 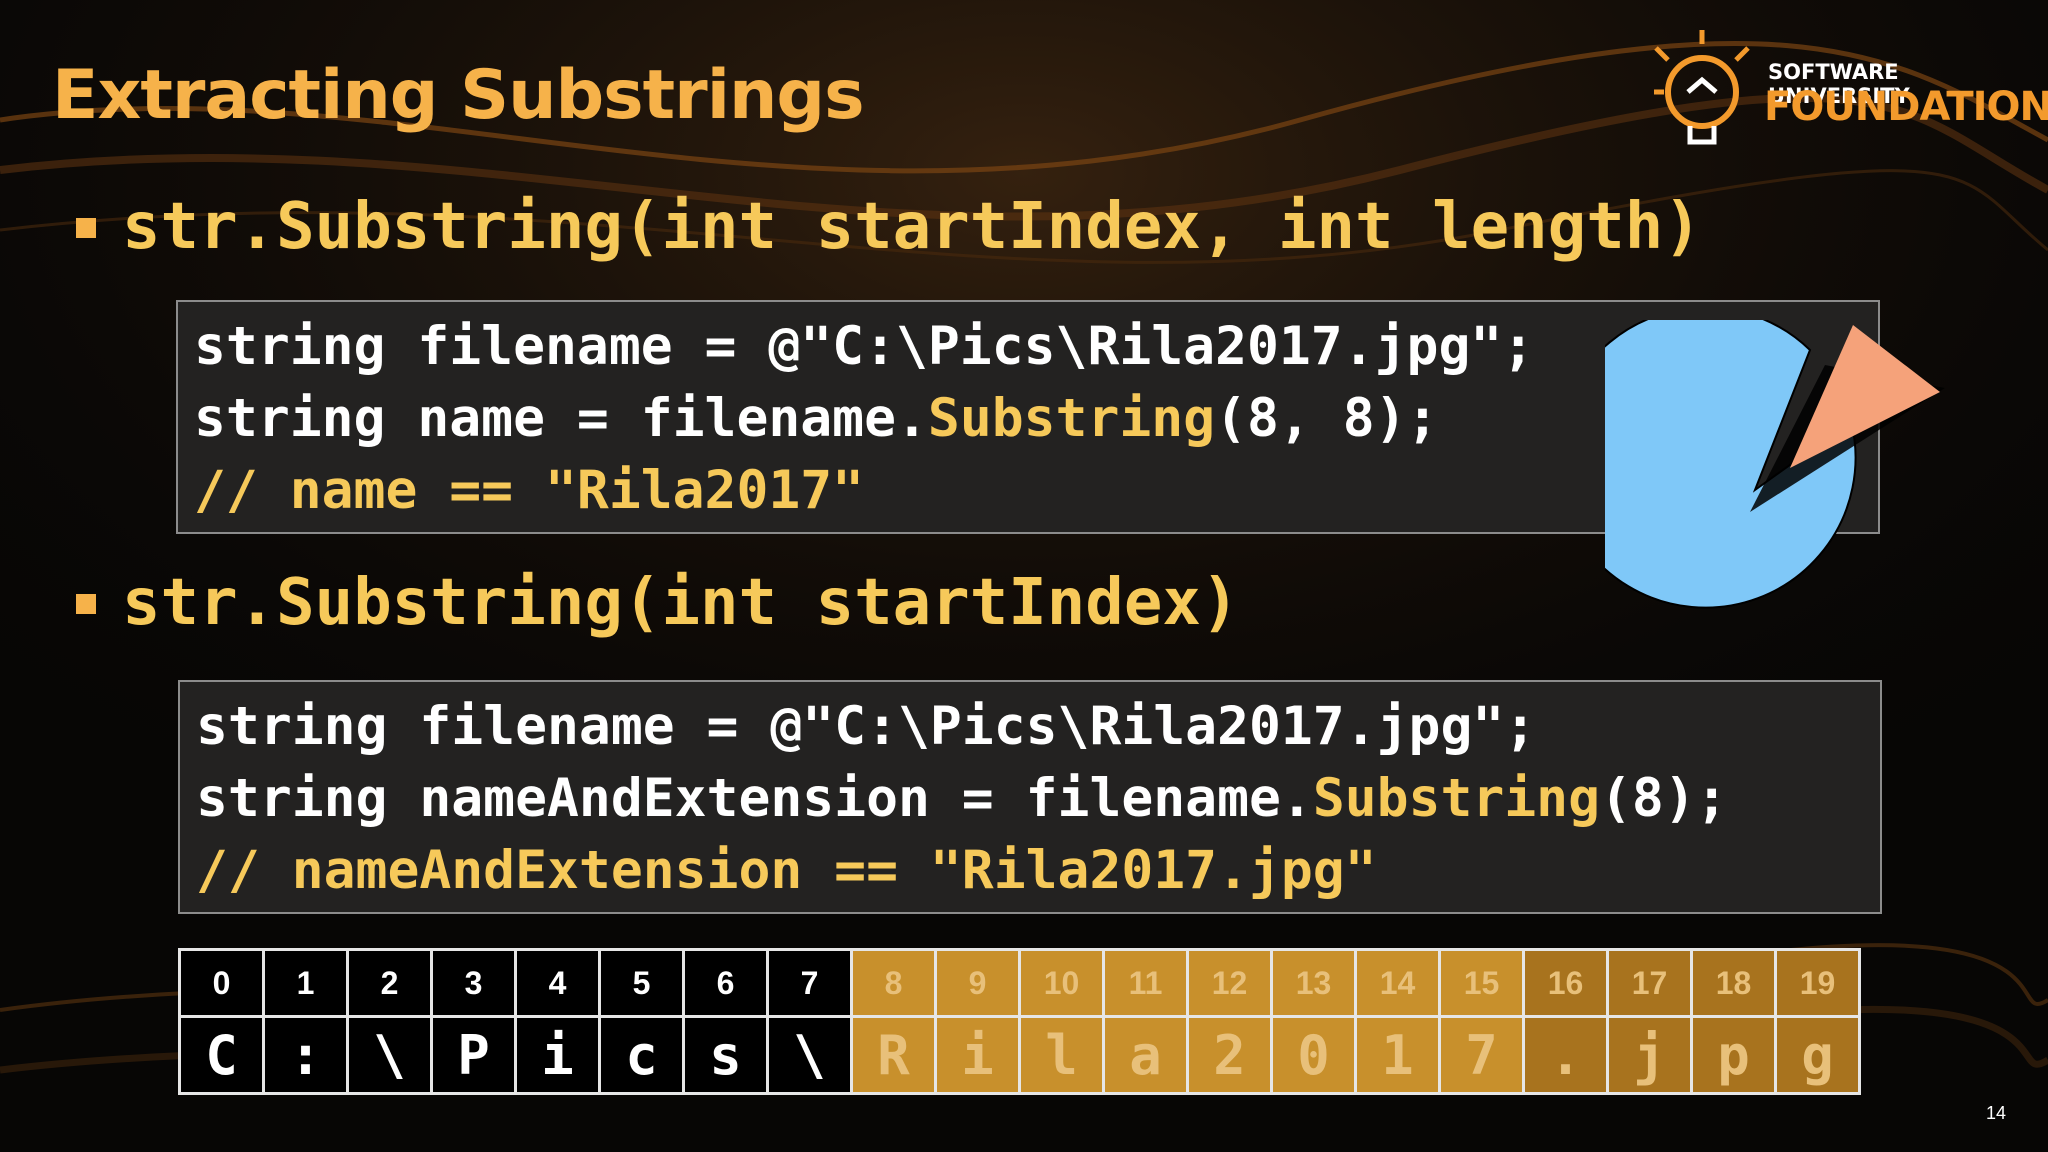 I want to click on char-cell: j, so click(x=1649, y=1055).